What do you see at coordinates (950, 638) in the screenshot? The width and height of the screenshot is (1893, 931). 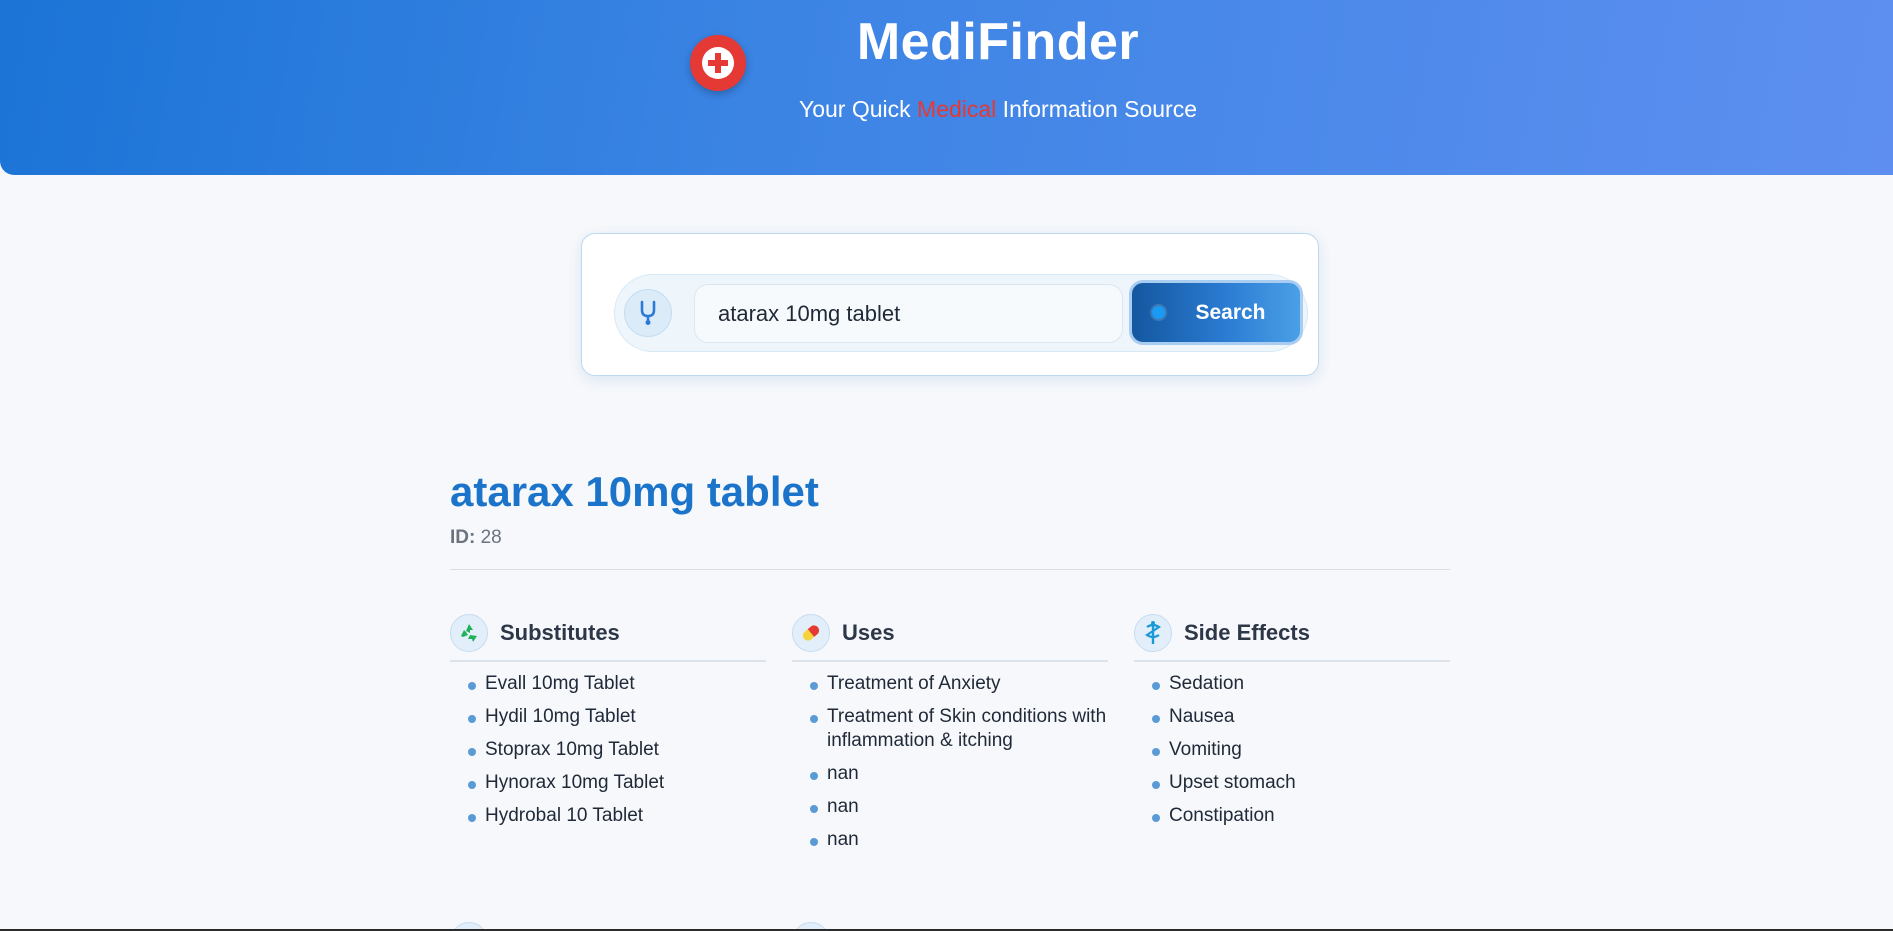 I see `section-header: Uses` at bounding box center [950, 638].